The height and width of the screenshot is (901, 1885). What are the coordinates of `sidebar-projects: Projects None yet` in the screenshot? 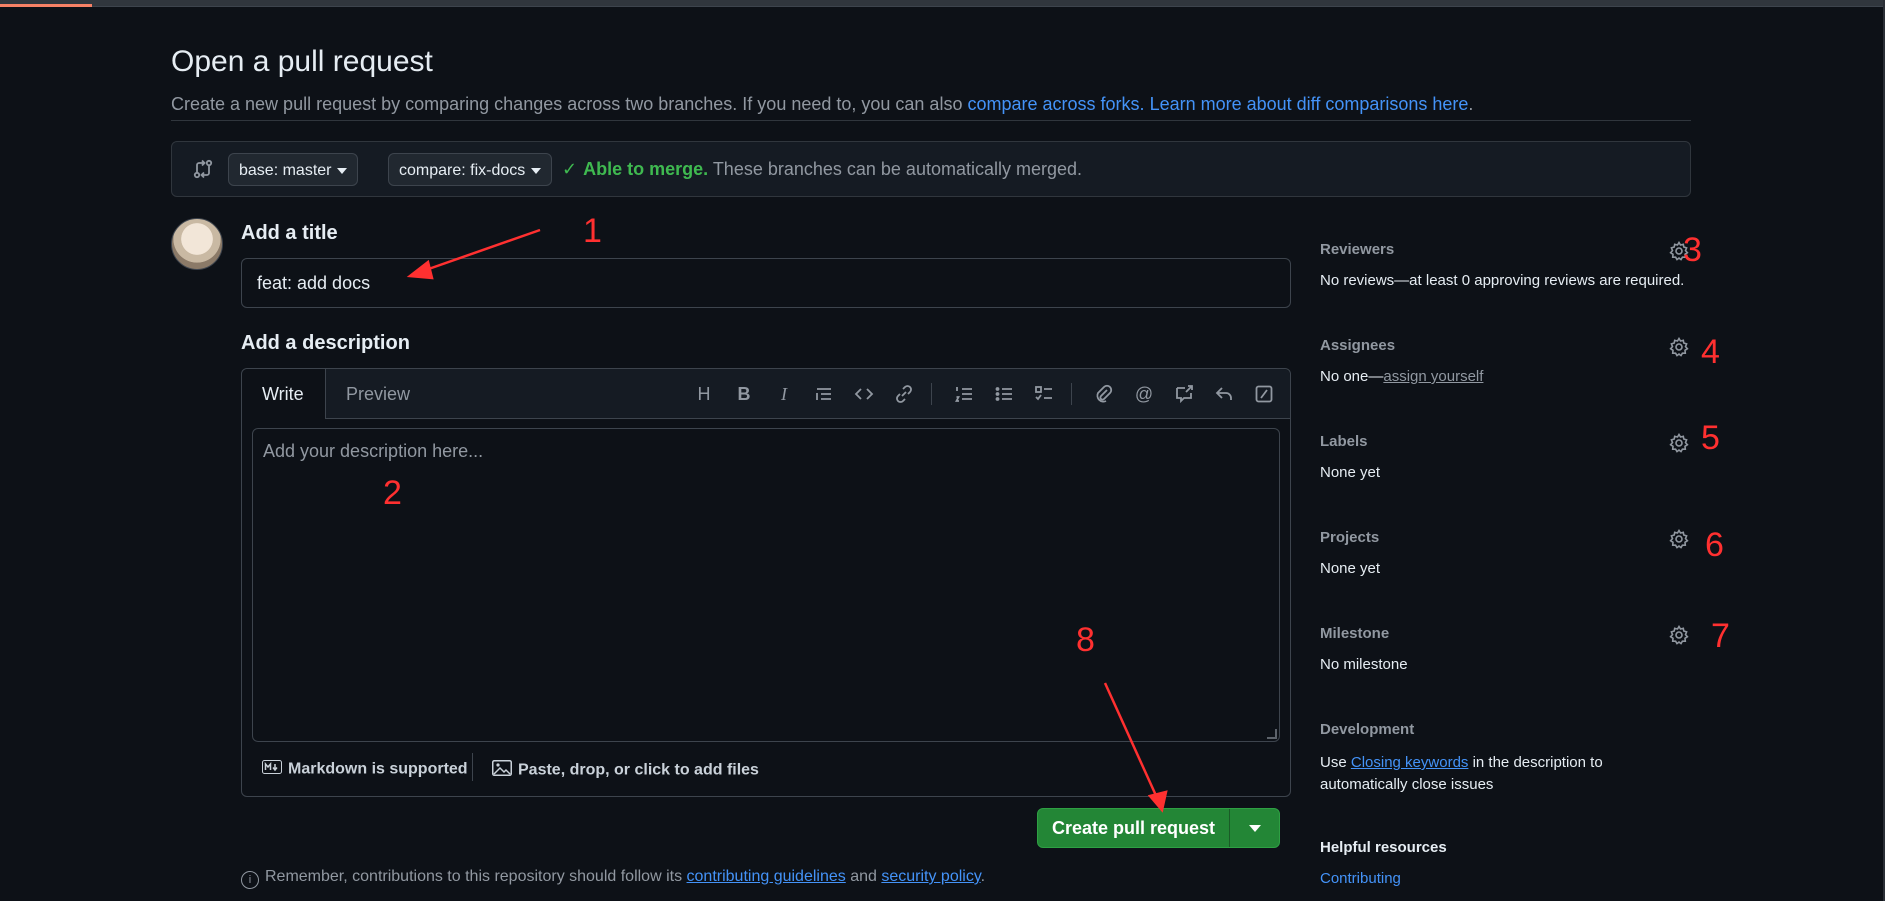 It's located at (1505, 553).